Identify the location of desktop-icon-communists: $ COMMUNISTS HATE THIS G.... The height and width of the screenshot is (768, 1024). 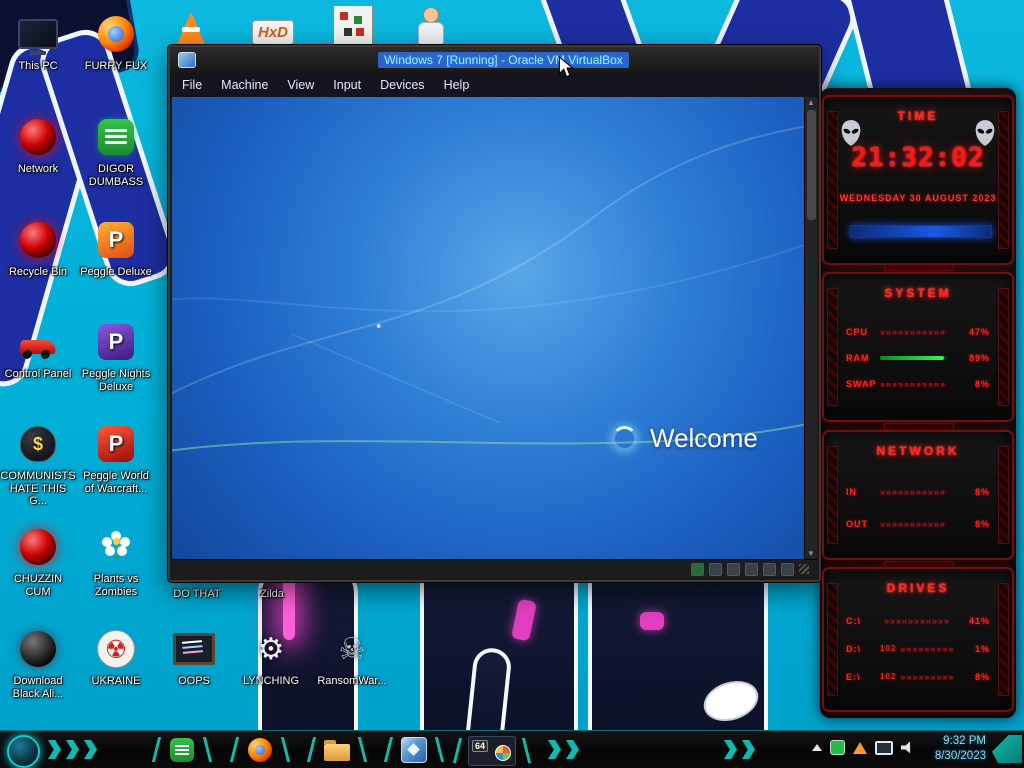
(38, 465).